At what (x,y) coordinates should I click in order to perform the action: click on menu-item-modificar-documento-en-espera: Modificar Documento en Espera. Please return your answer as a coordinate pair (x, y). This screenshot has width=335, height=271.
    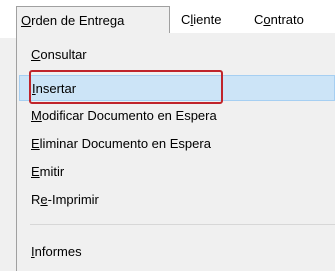
    Looking at the image, I should click on (176, 116).